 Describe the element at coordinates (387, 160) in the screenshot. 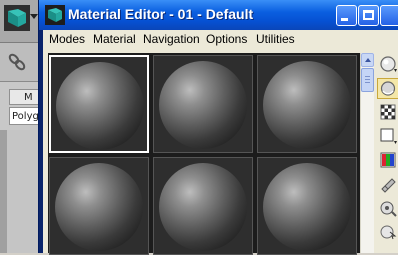

I see `video-color-check-icon` at that location.